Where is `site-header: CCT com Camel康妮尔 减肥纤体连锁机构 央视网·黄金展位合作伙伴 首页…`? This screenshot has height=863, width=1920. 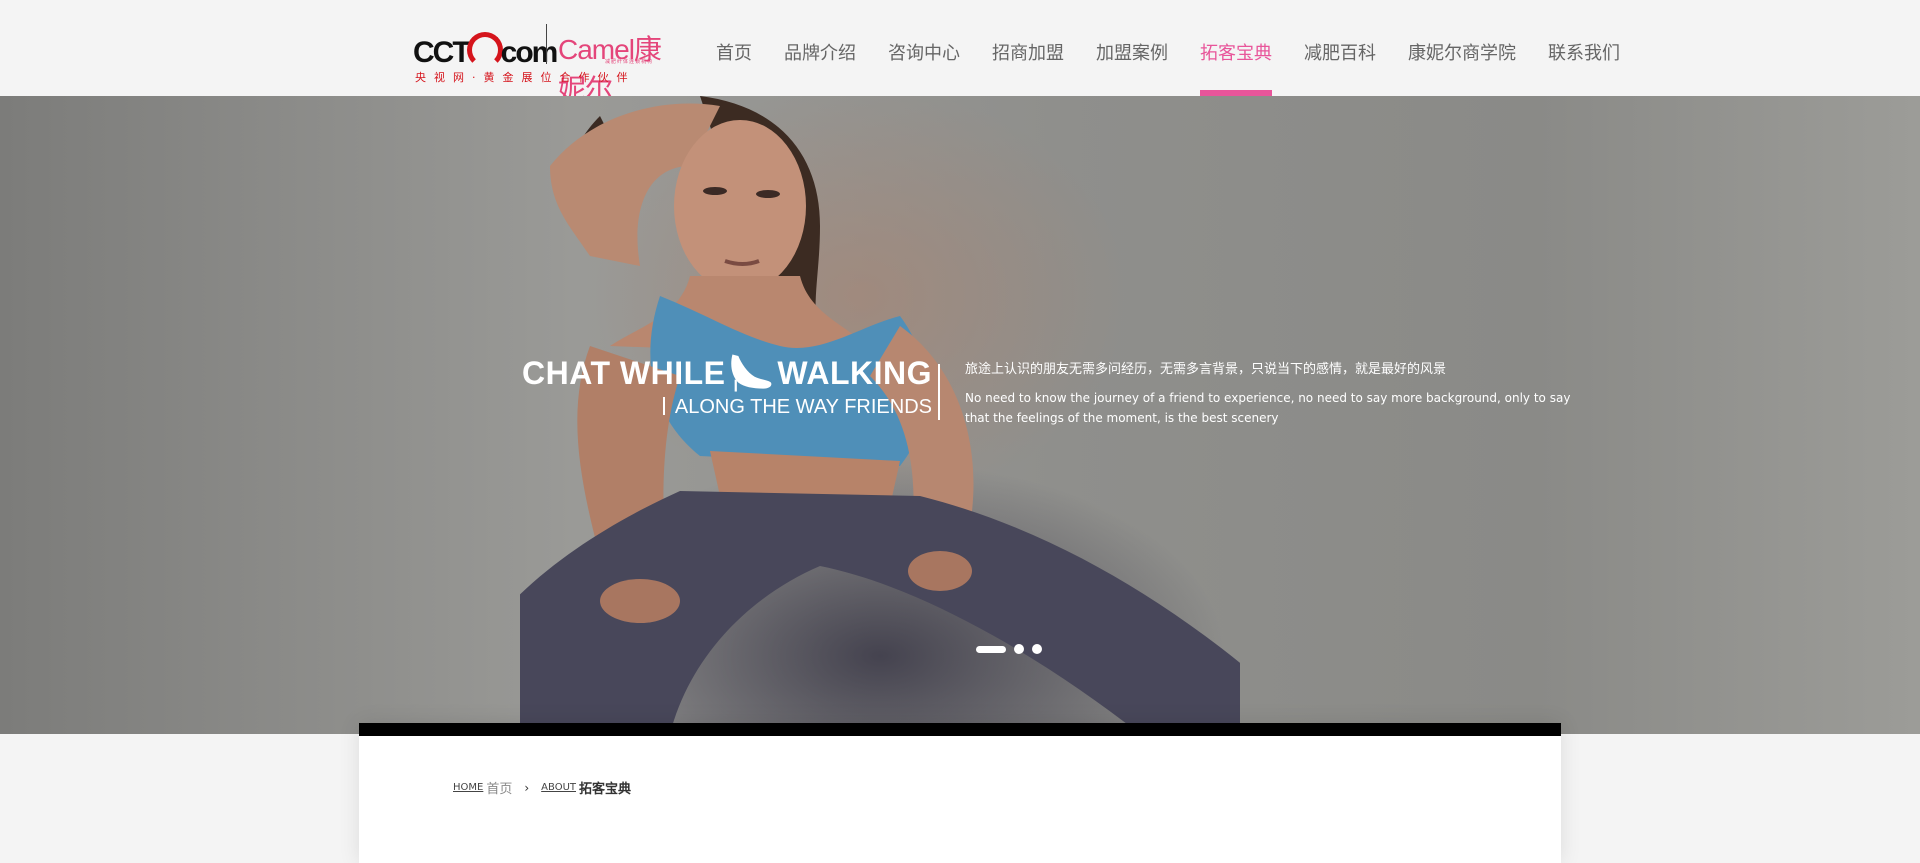 site-header: CCT com Camel康妮尔 减肥纤体连锁机构 央视网·黄金展位合作伙伴 首页… is located at coordinates (960, 52).